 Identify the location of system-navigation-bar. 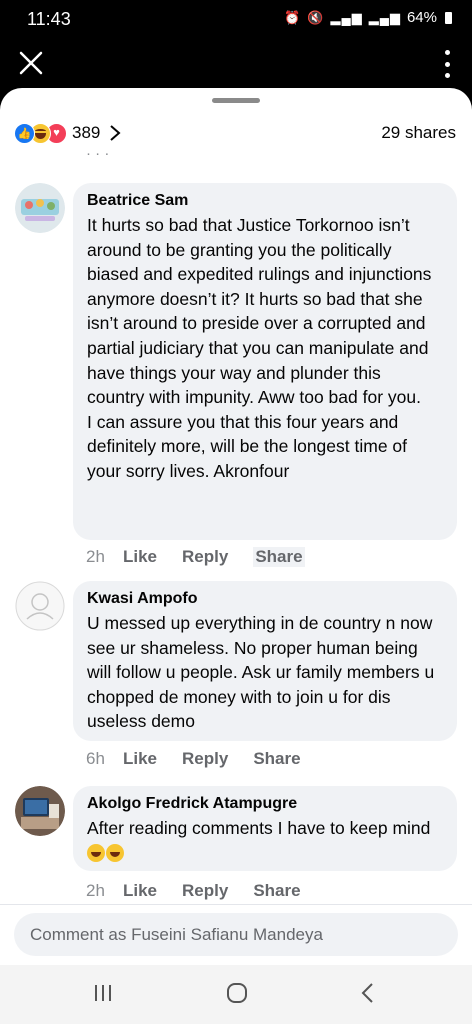
(236, 994).